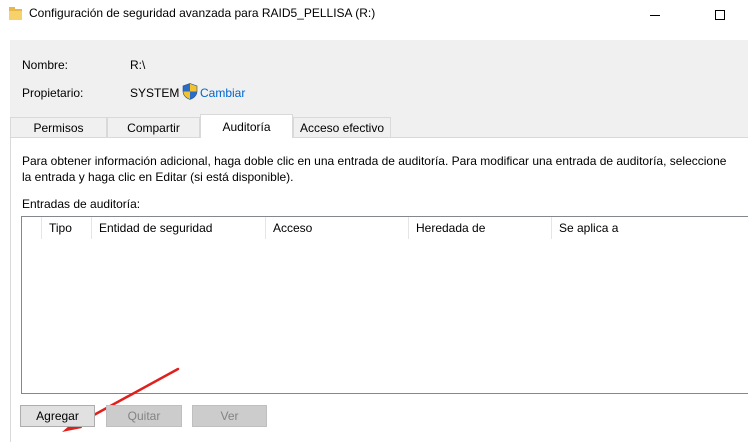 Image resolution: width=748 pixels, height=442 pixels. I want to click on column-header-principal: Entidad de seguridad, so click(179, 228).